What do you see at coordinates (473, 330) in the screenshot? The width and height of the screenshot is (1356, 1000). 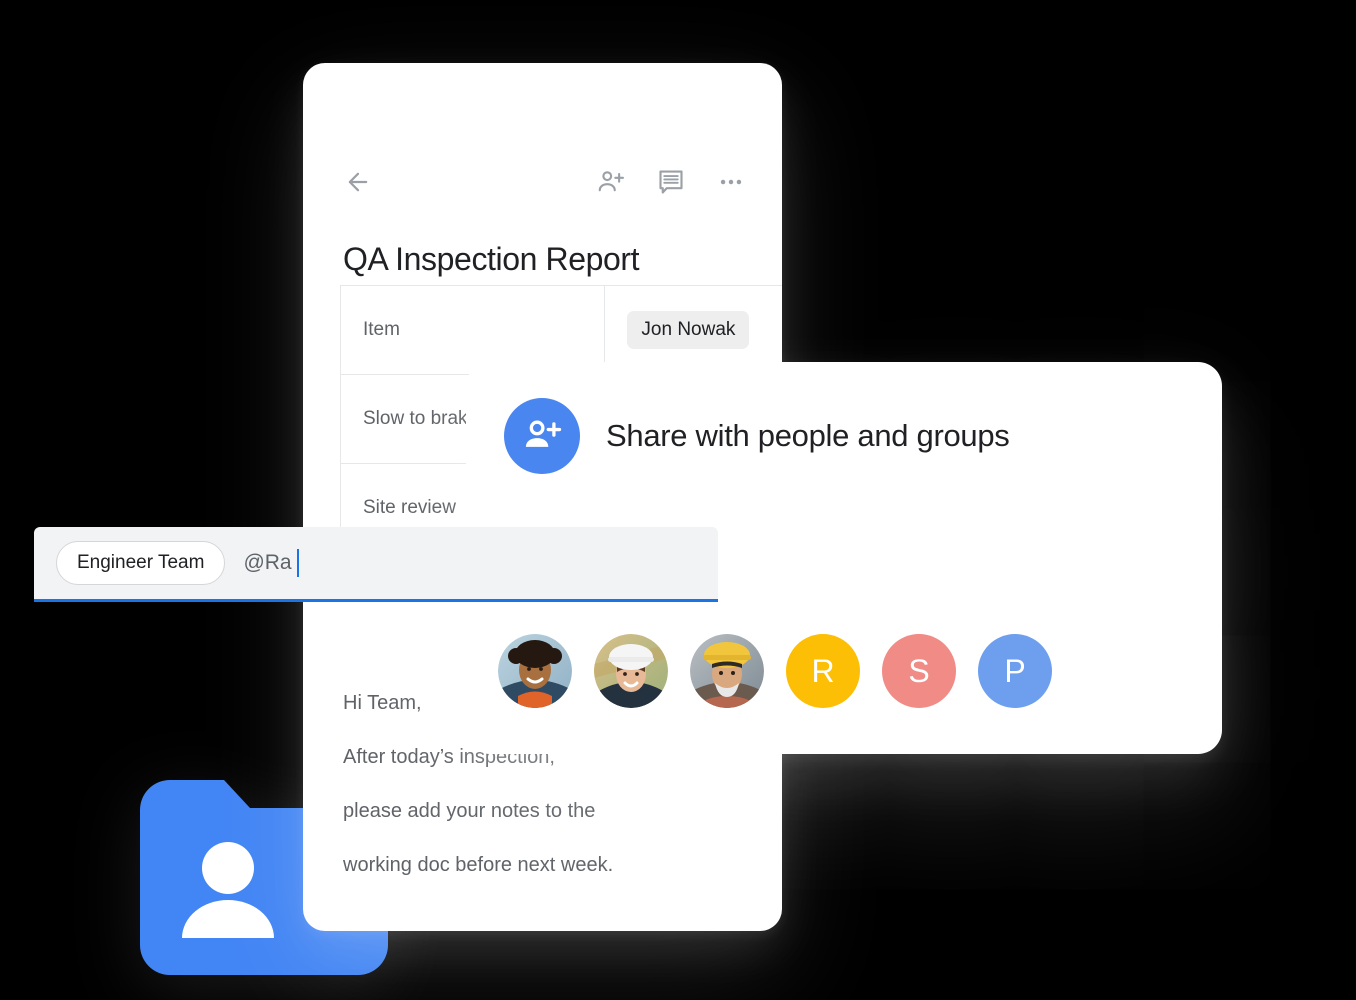 I see `table-cell-item: Item` at bounding box center [473, 330].